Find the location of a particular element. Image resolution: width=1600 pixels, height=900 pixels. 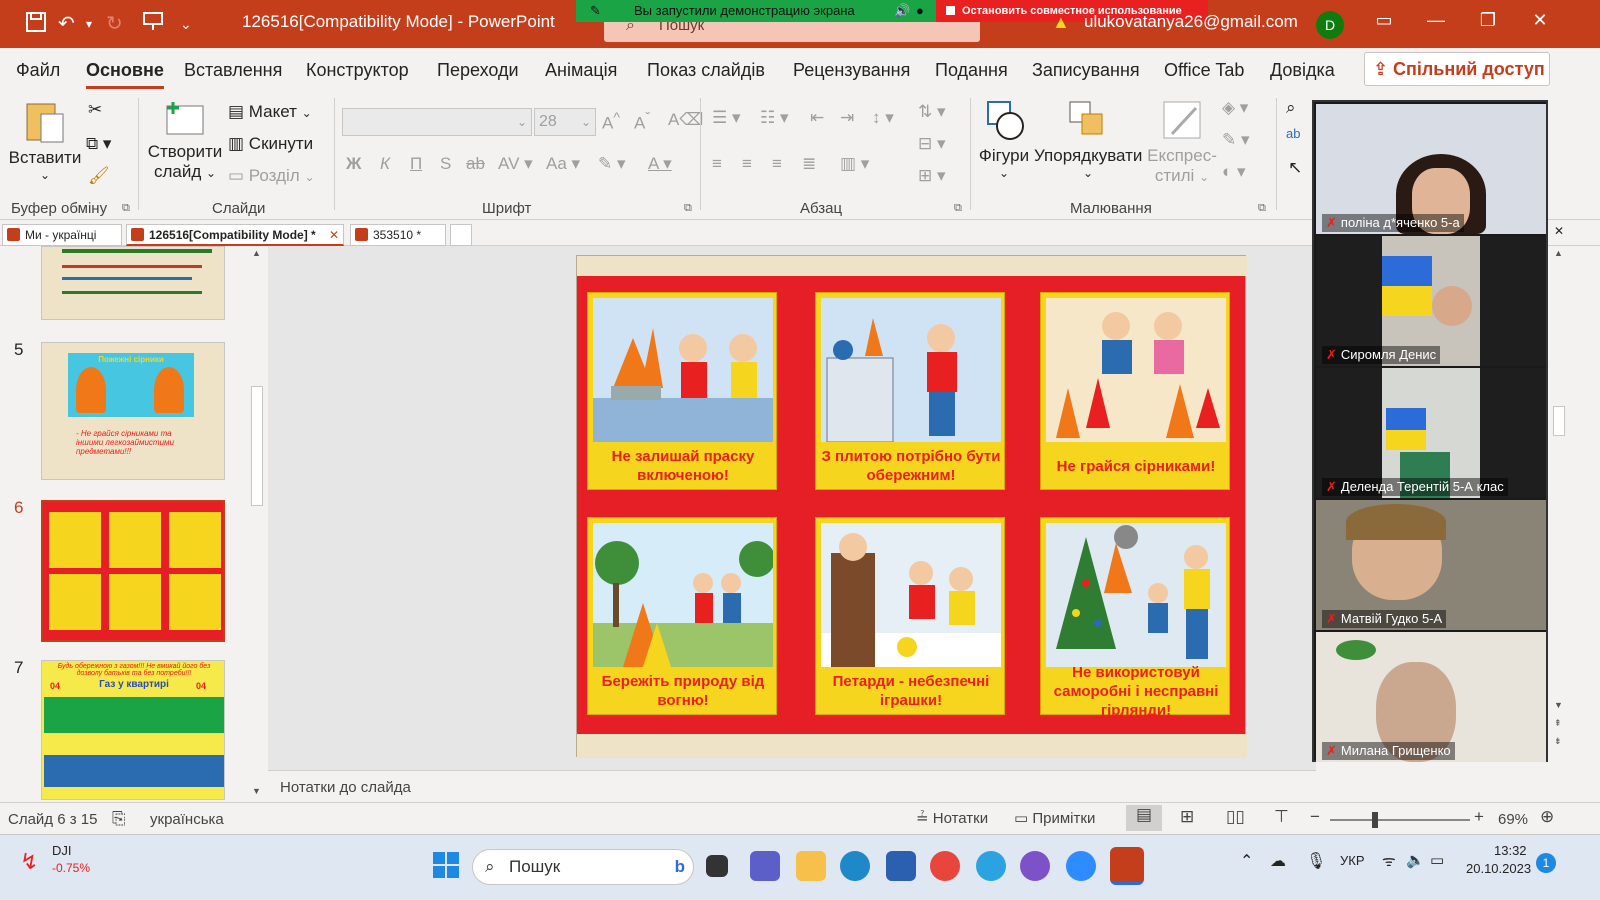

save-icon is located at coordinates (36, 26).